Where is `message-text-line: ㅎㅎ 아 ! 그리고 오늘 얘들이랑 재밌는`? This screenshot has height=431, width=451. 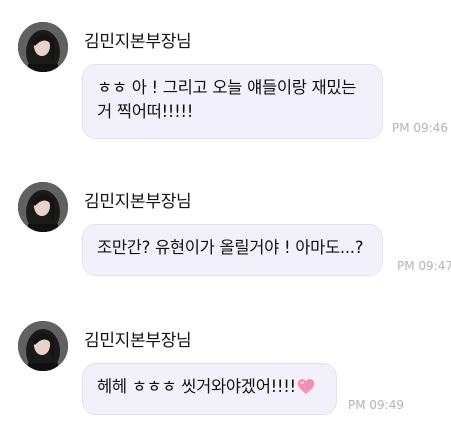
message-text-line: ㅎㅎ 아 ! 그리고 오늘 얘들이랑 재밌는 is located at coordinates (227, 87).